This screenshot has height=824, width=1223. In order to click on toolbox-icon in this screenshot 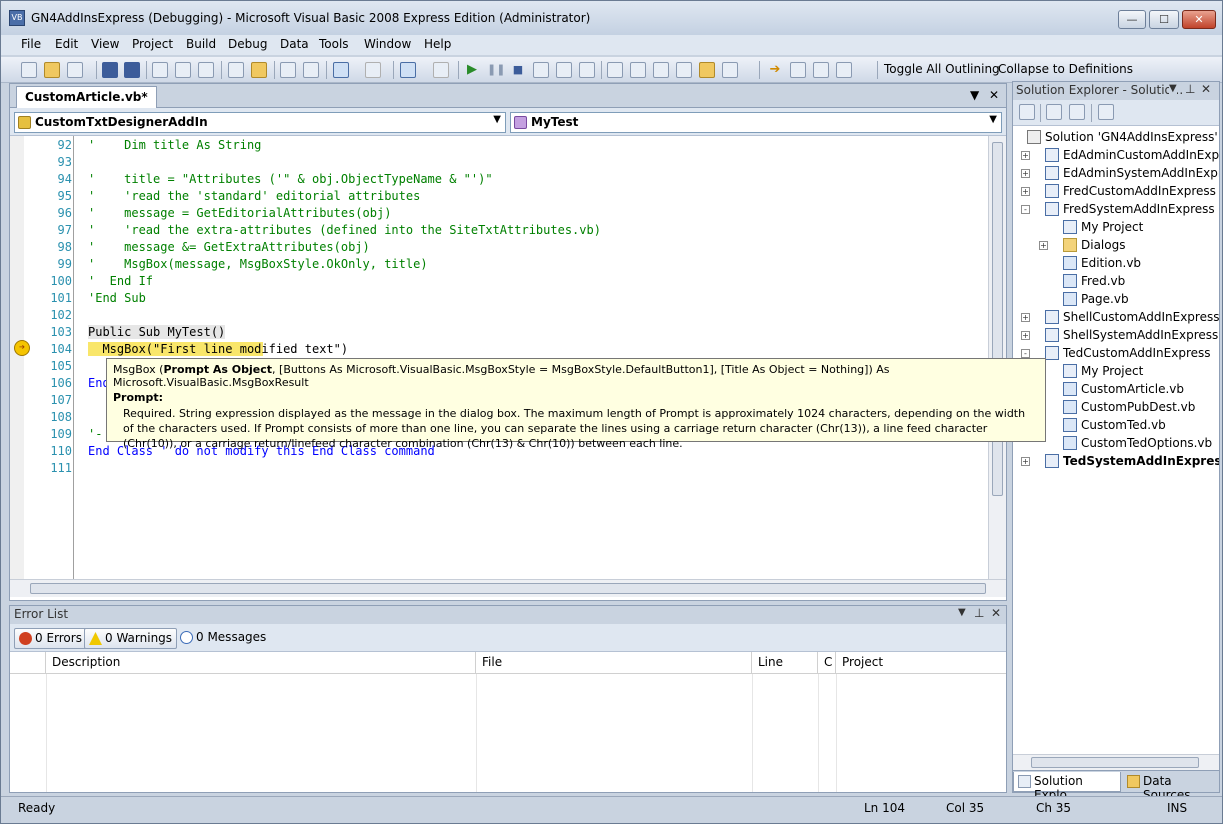, I will do `click(684, 70)`.